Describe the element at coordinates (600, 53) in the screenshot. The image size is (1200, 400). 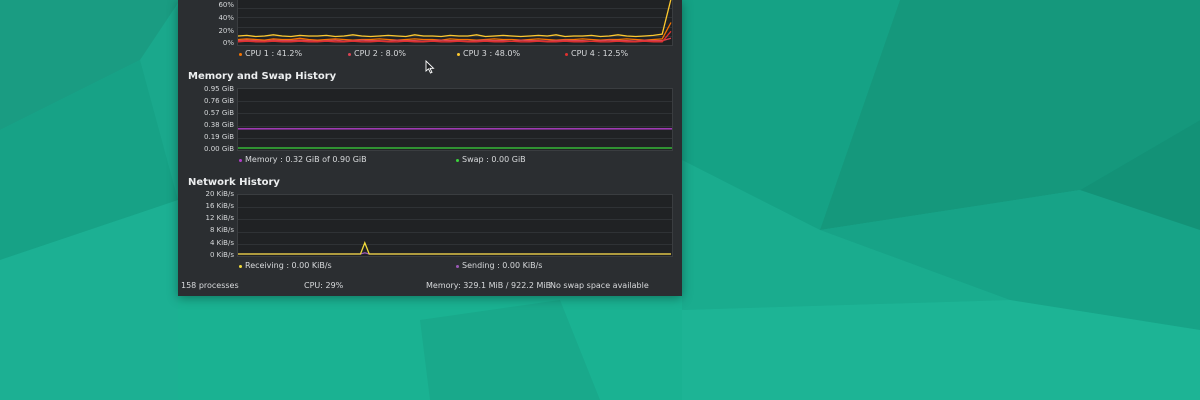
I see `cpu4-legend: CPU 4 : 12.5%` at that location.